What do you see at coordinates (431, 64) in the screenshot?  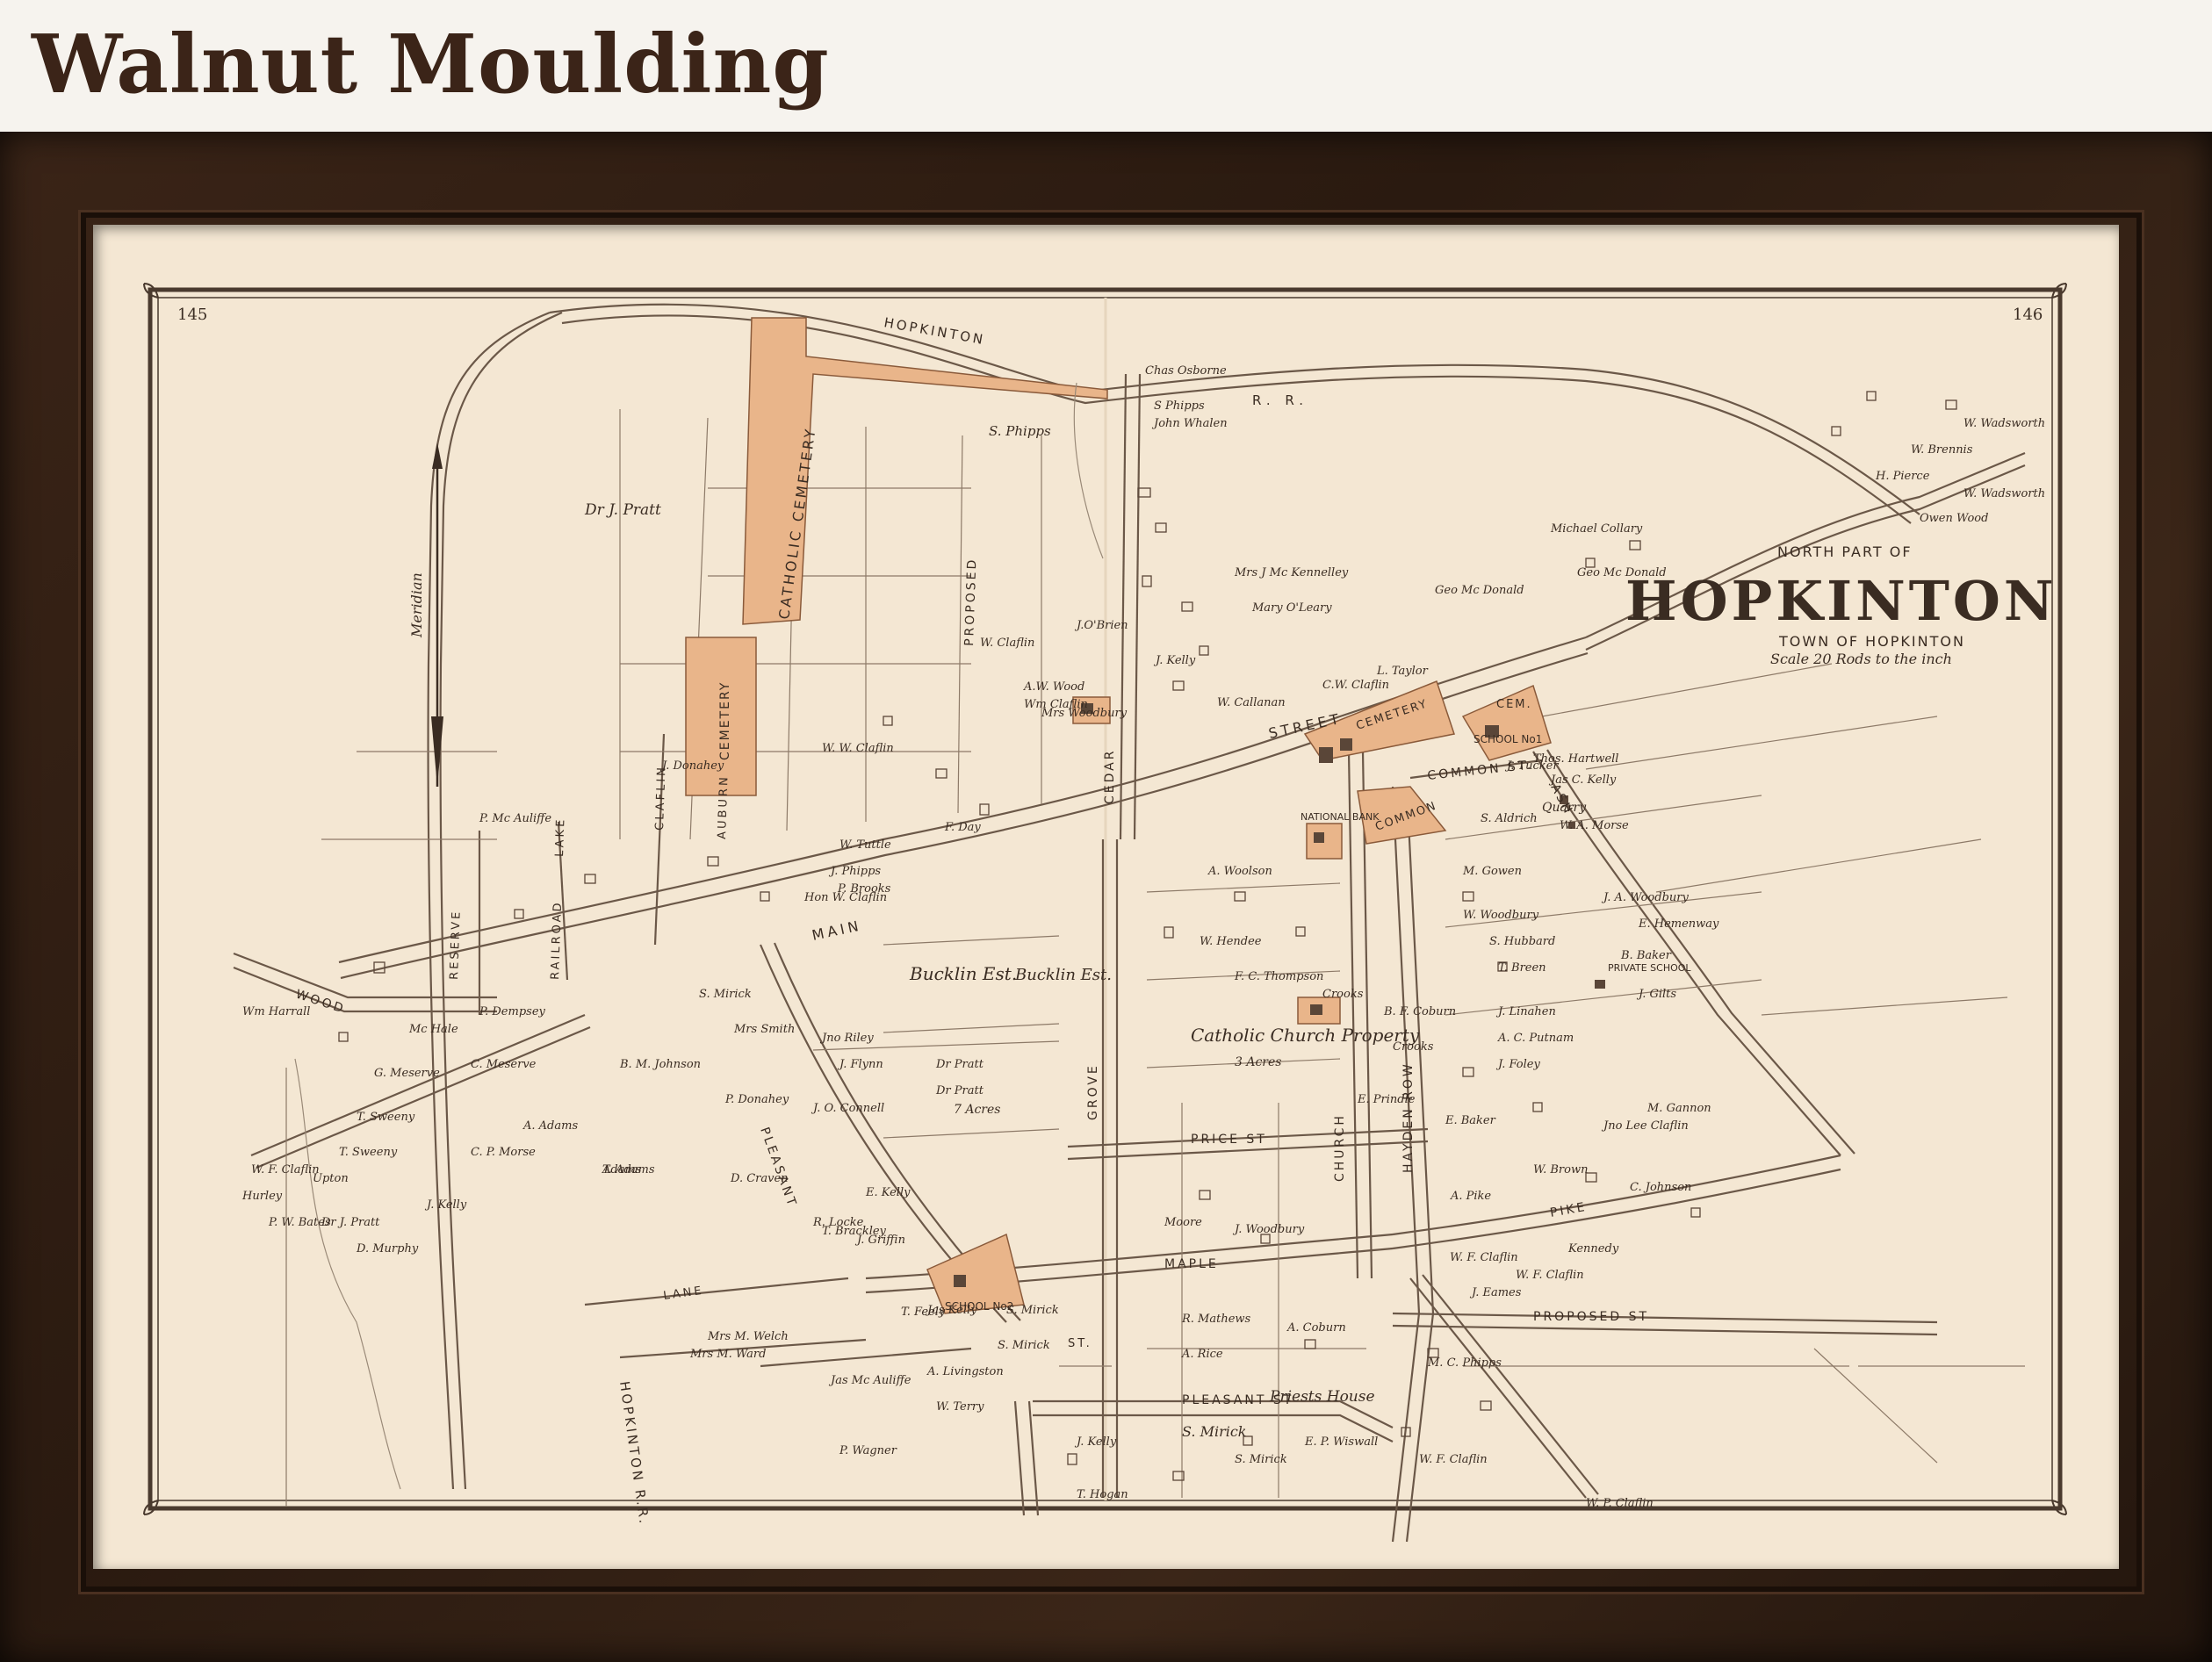 I see `header-title: Walnut Moulding` at bounding box center [431, 64].